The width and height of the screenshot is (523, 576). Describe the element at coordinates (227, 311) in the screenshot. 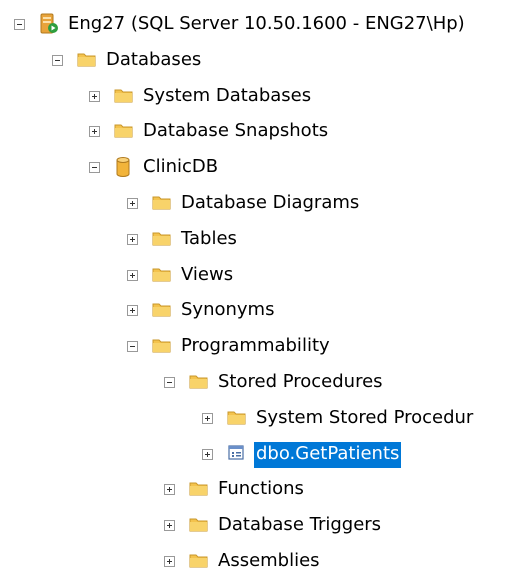

I see `tree-node-label: Synonyms` at that location.